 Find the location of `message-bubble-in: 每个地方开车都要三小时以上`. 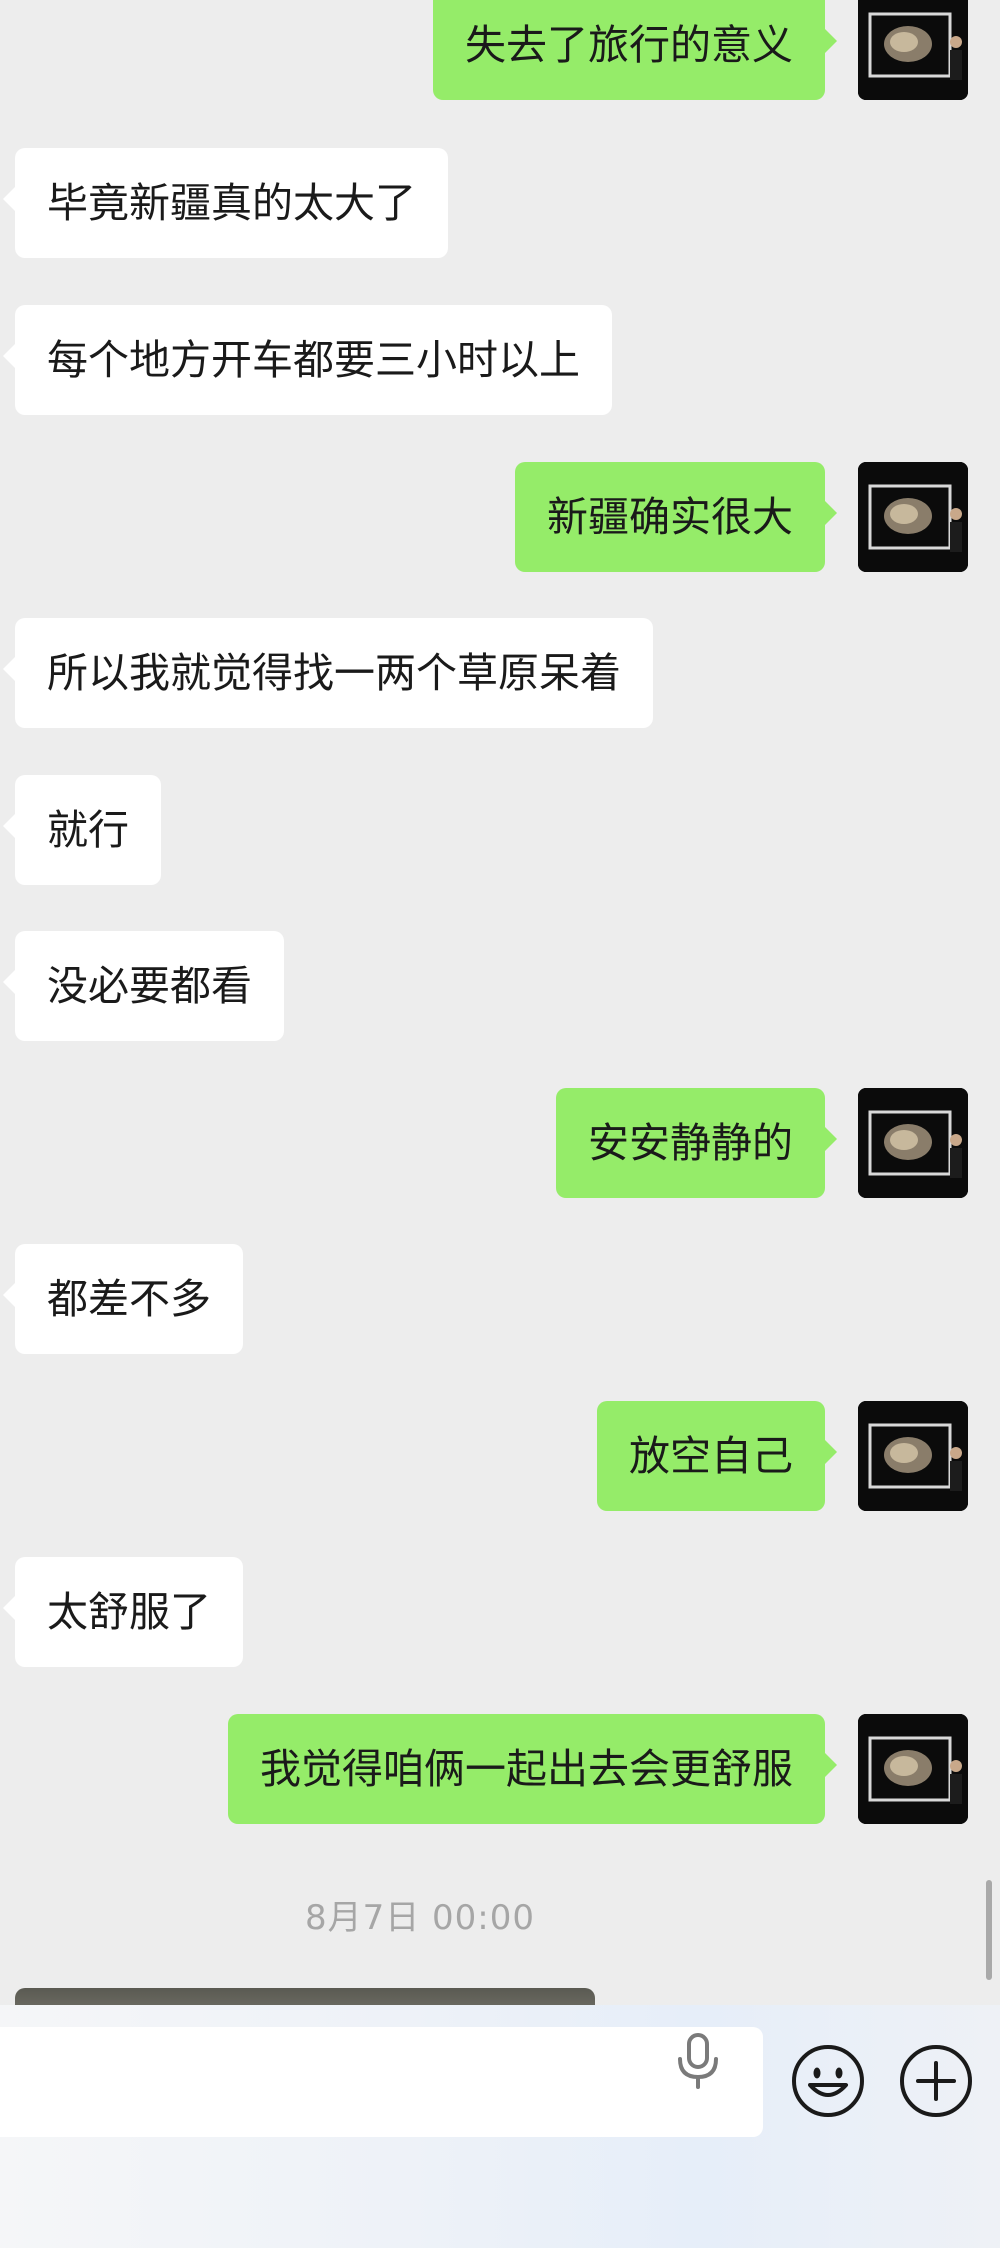

message-bubble-in: 每个地方开车都要三小时以上 is located at coordinates (307, 360).